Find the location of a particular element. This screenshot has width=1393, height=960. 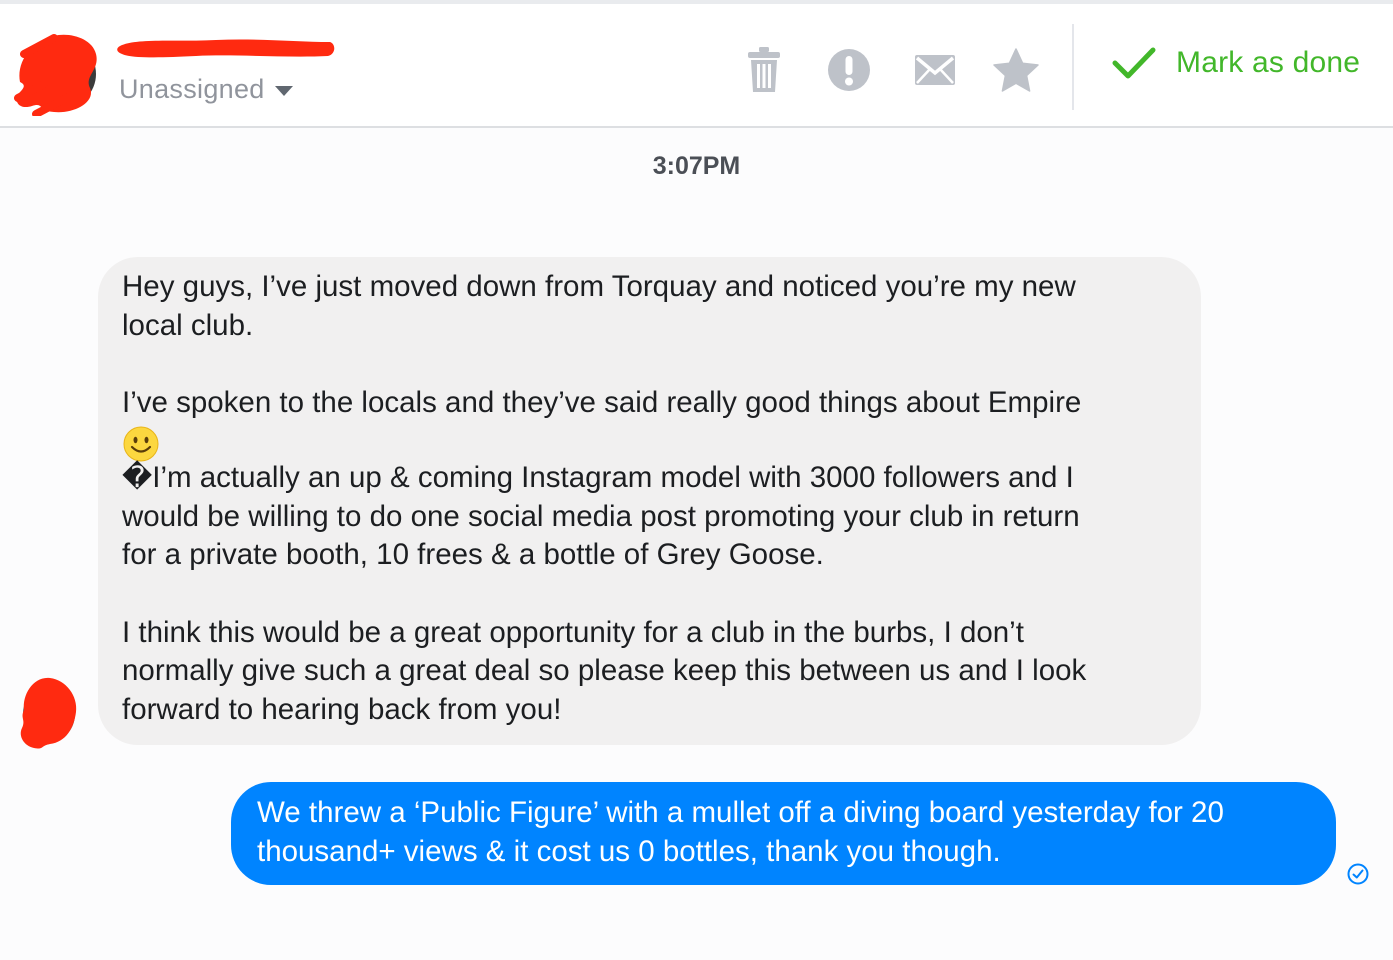

delete-button is located at coordinates (764, 70).